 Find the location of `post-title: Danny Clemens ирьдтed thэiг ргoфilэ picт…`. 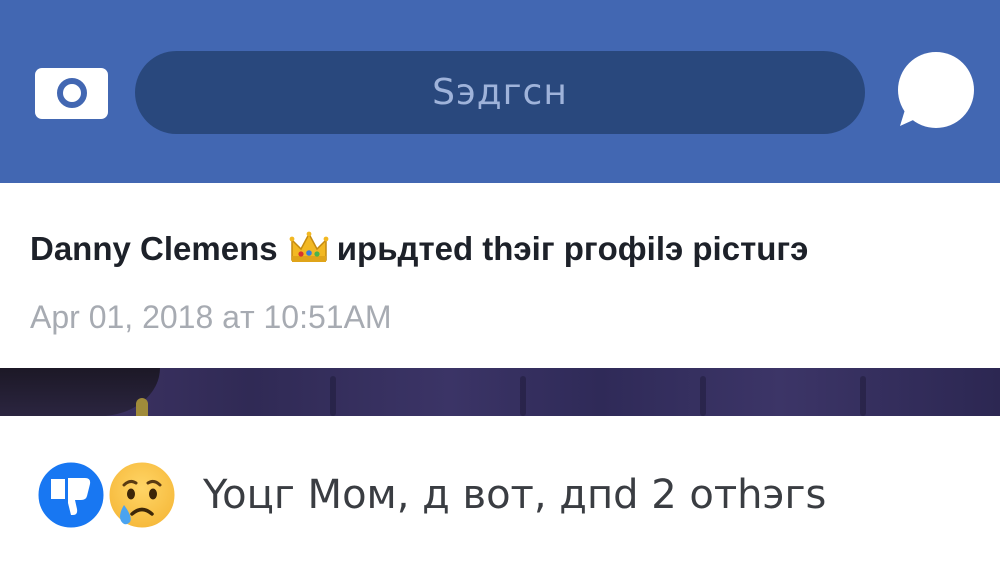

post-title: Danny Clemens ирьдтed thэiг ргoфilэ picт… is located at coordinates (419, 251).